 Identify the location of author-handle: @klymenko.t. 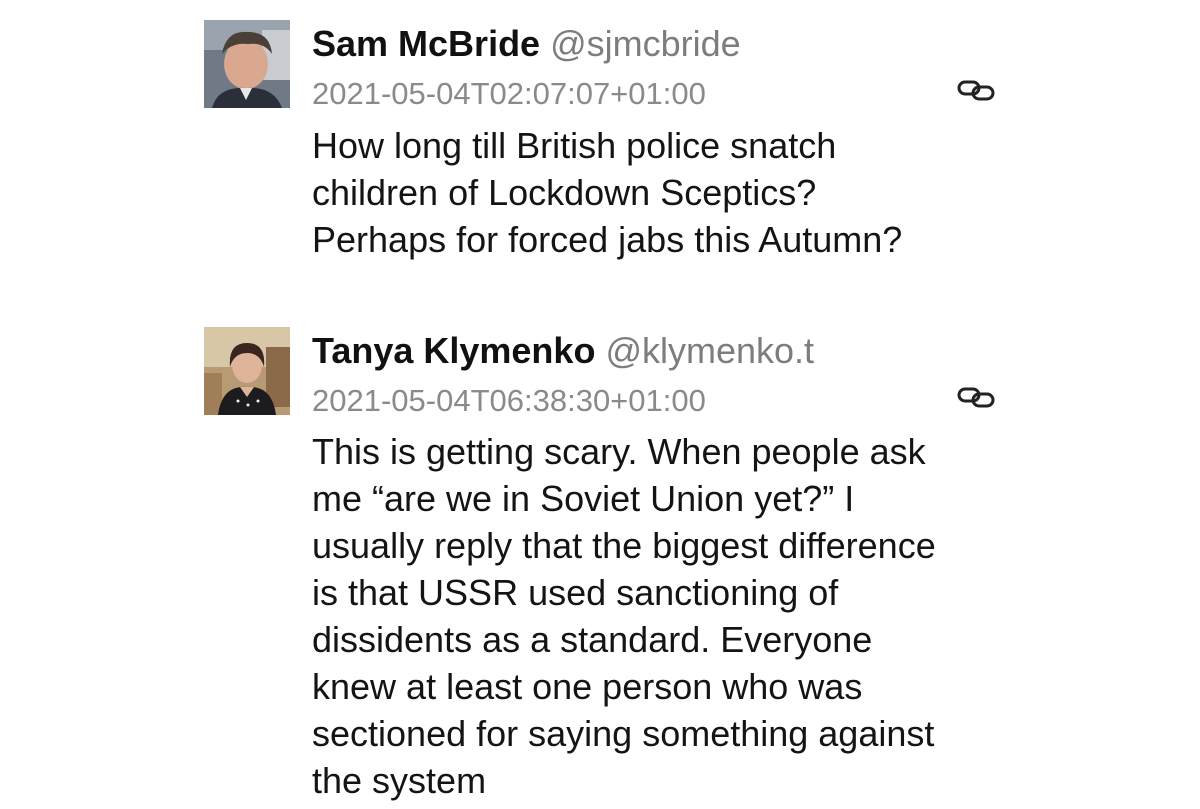
(709, 350).